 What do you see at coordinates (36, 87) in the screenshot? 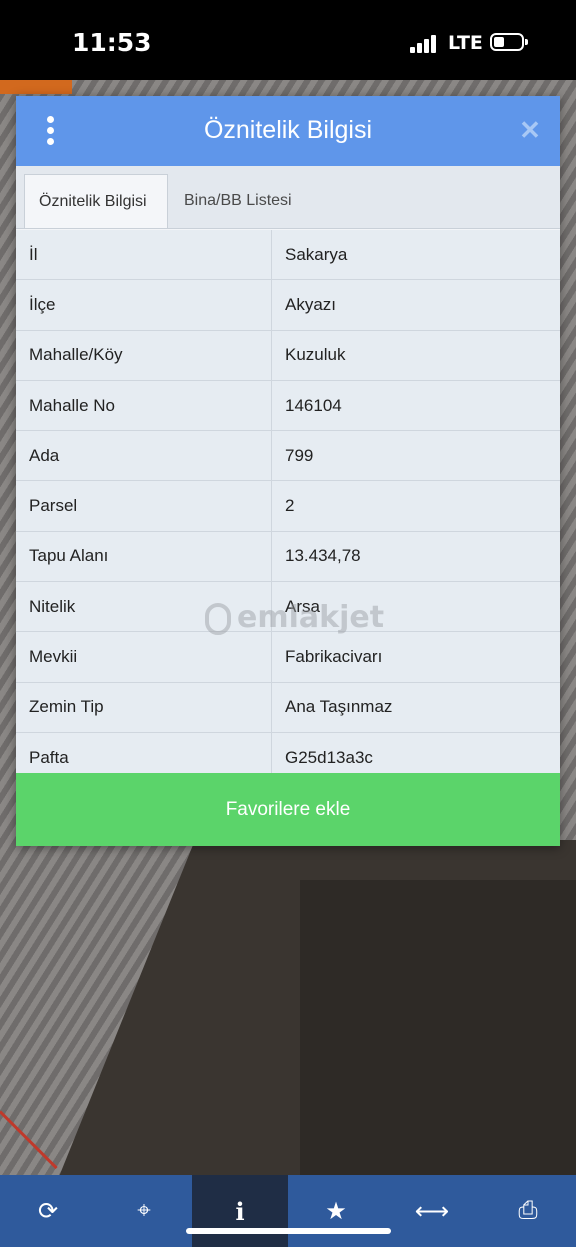
I see `map-parcel-edge` at bounding box center [36, 87].